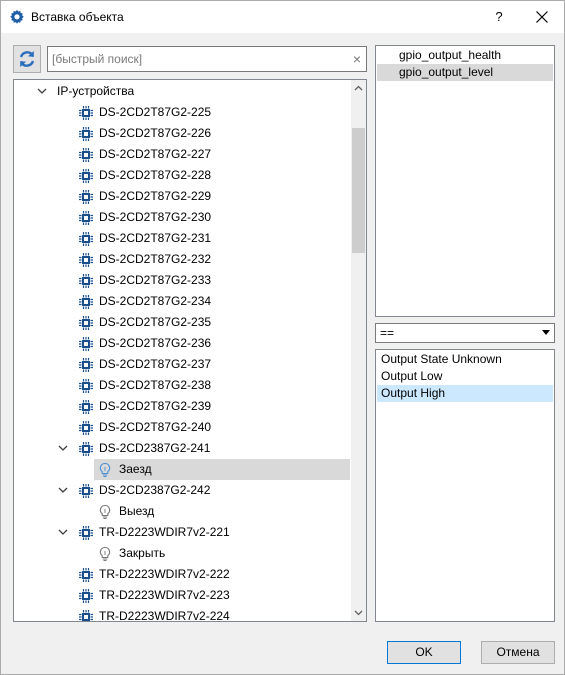  I want to click on tree-item-label: DS-2CD2T87G2-234, so click(155, 301).